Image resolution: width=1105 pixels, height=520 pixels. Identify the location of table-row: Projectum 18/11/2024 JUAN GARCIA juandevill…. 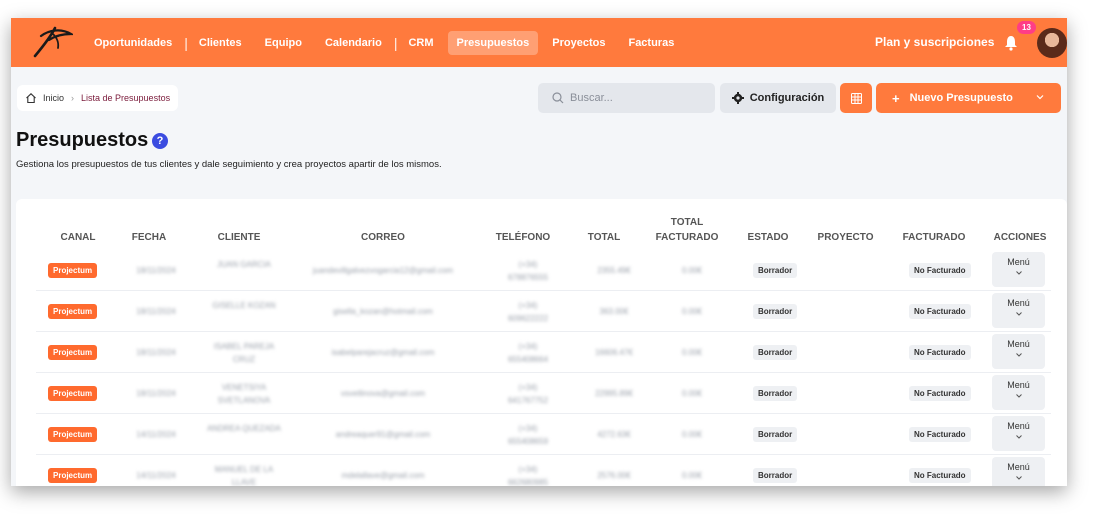
(543, 270).